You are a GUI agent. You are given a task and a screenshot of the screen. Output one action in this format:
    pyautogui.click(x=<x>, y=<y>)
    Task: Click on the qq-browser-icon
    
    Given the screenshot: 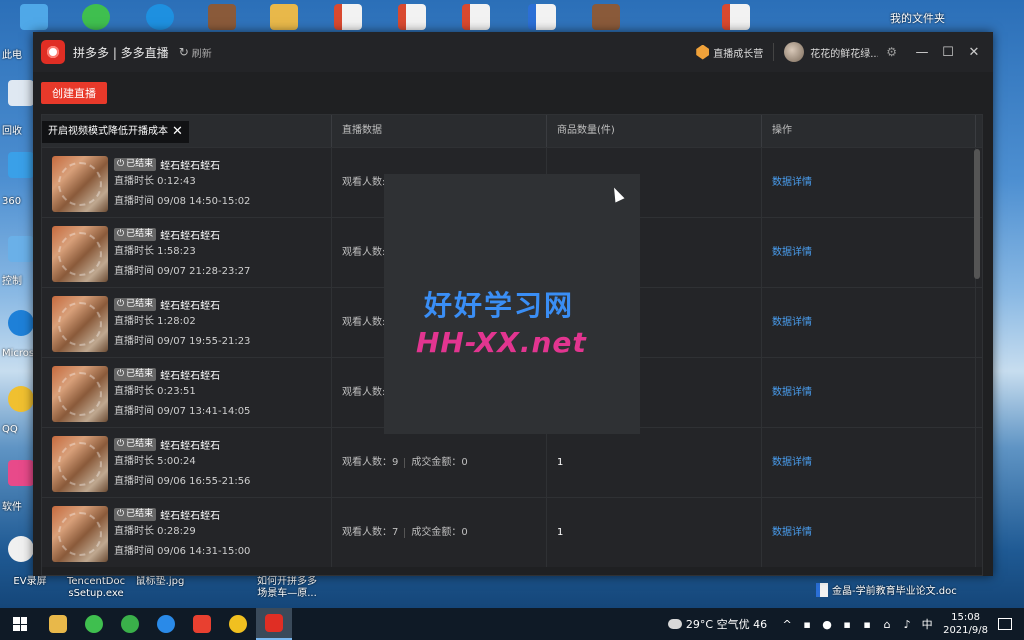 What is the action you would take?
    pyautogui.click(x=21, y=399)
    